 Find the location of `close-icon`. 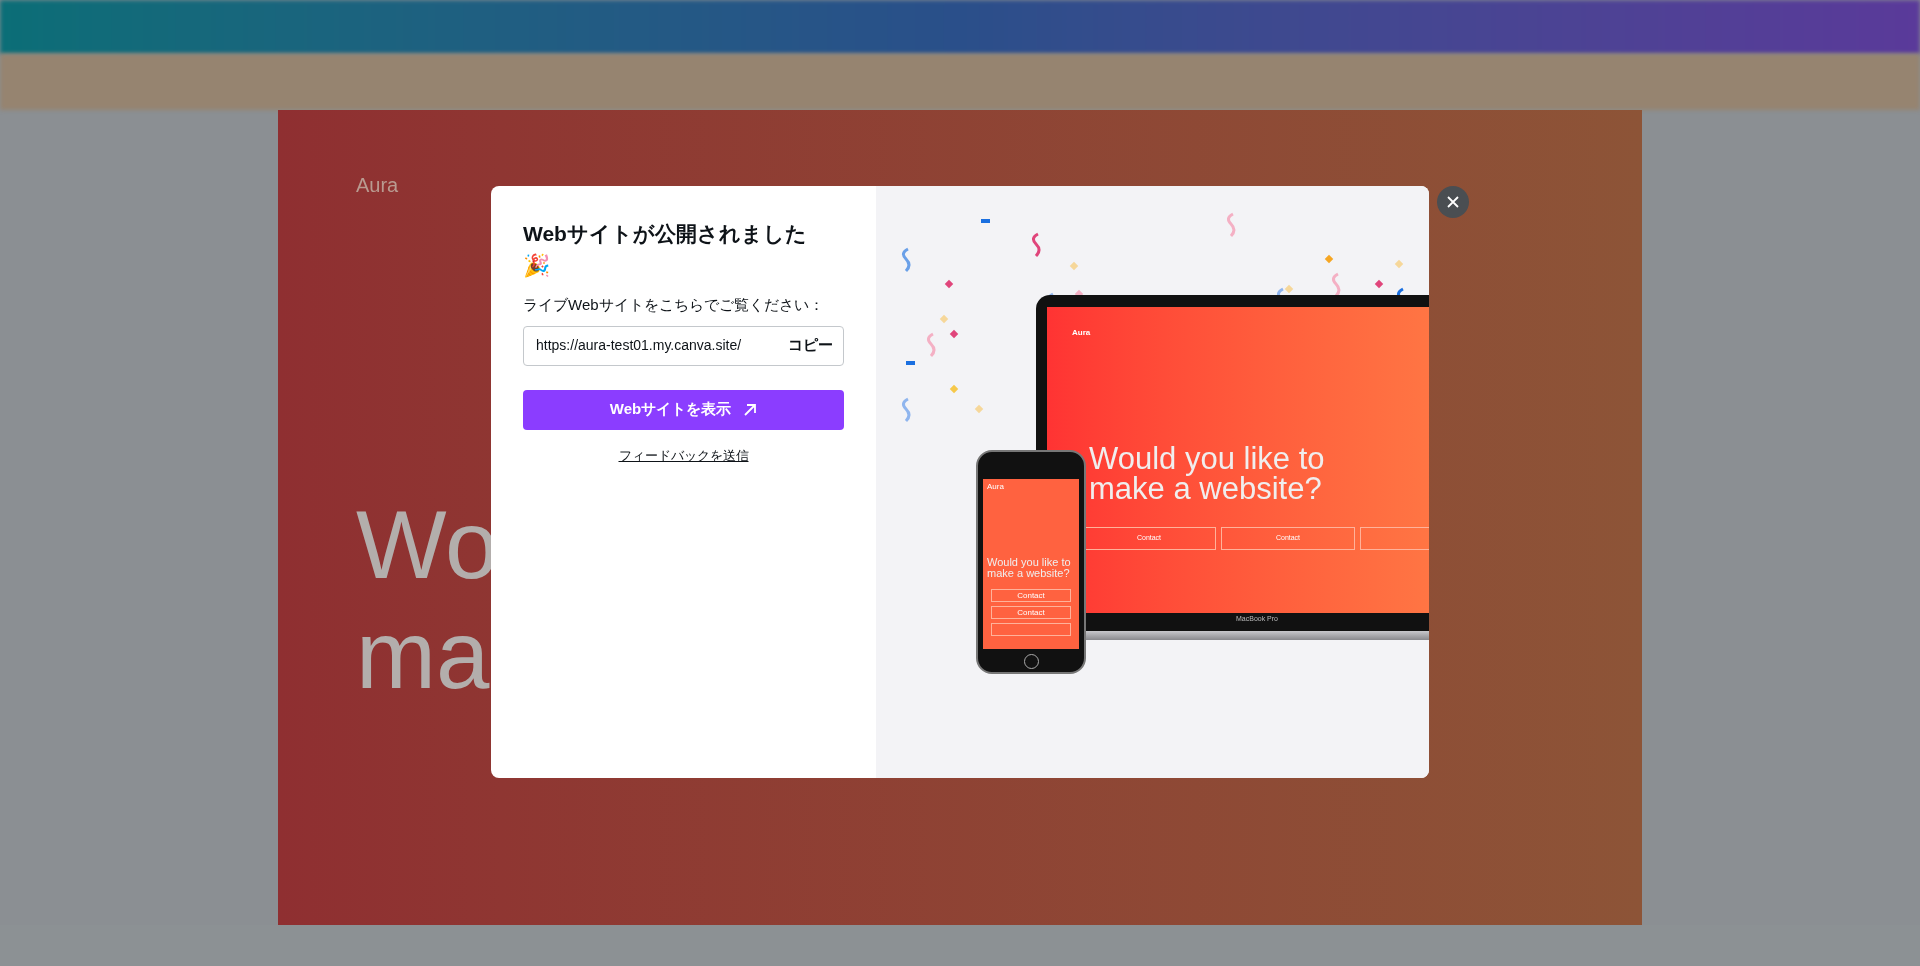

close-icon is located at coordinates (1453, 202).